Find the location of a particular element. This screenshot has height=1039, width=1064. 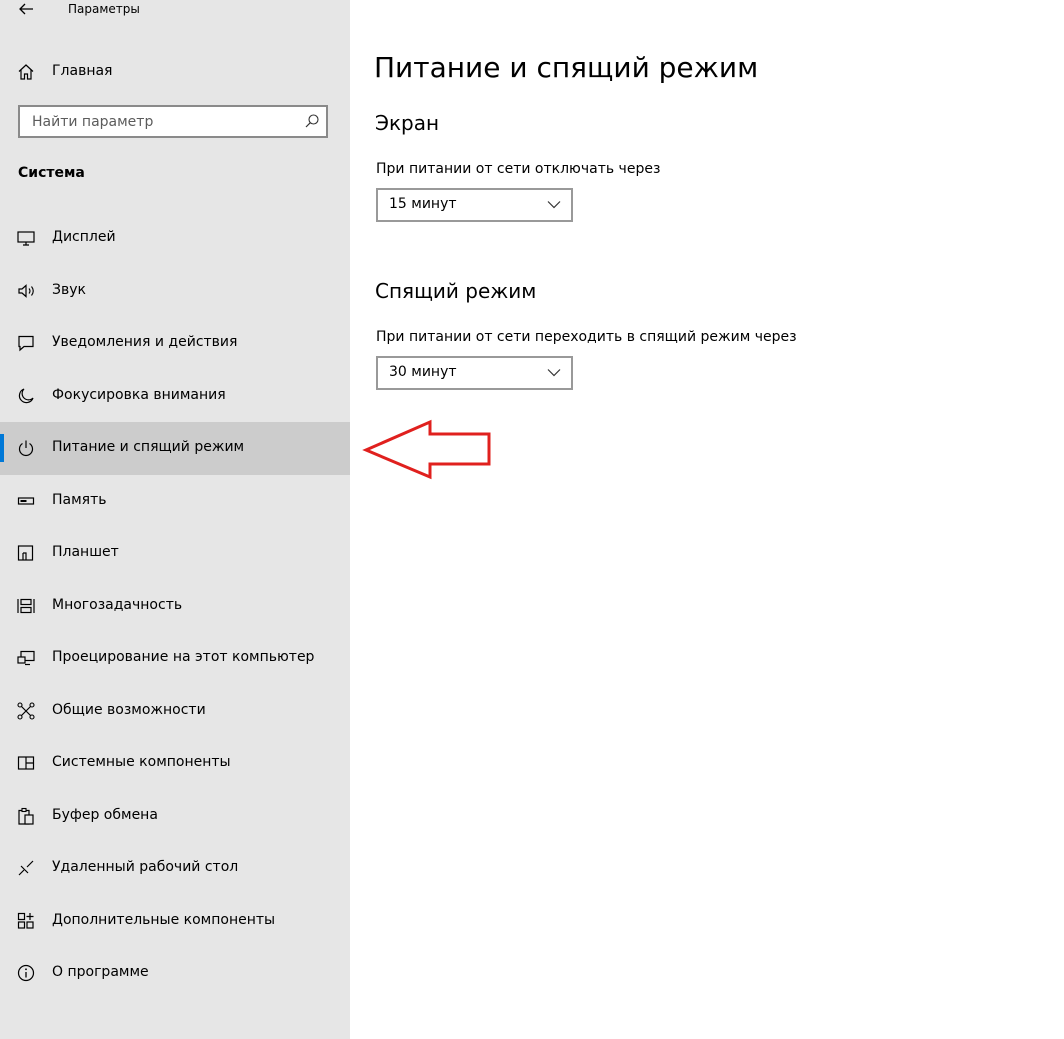

sidebar-item-storage: Память is located at coordinates (175, 501).